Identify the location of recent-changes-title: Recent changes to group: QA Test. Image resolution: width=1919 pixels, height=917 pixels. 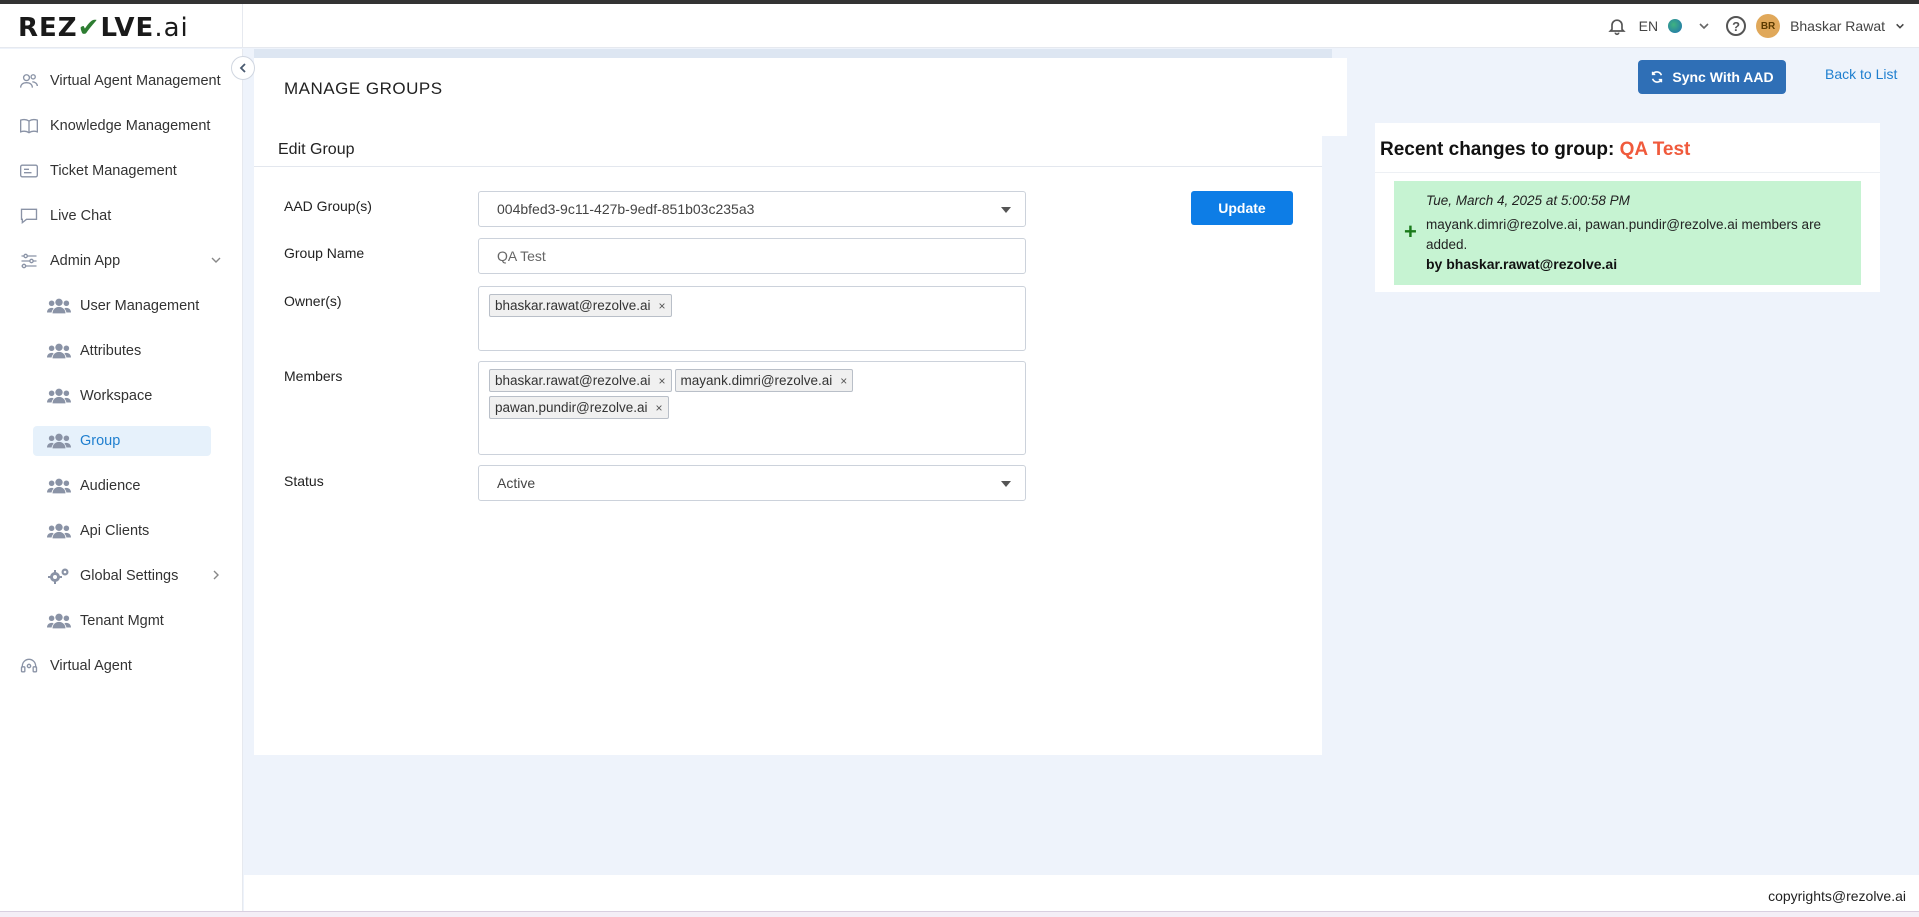
(1535, 149).